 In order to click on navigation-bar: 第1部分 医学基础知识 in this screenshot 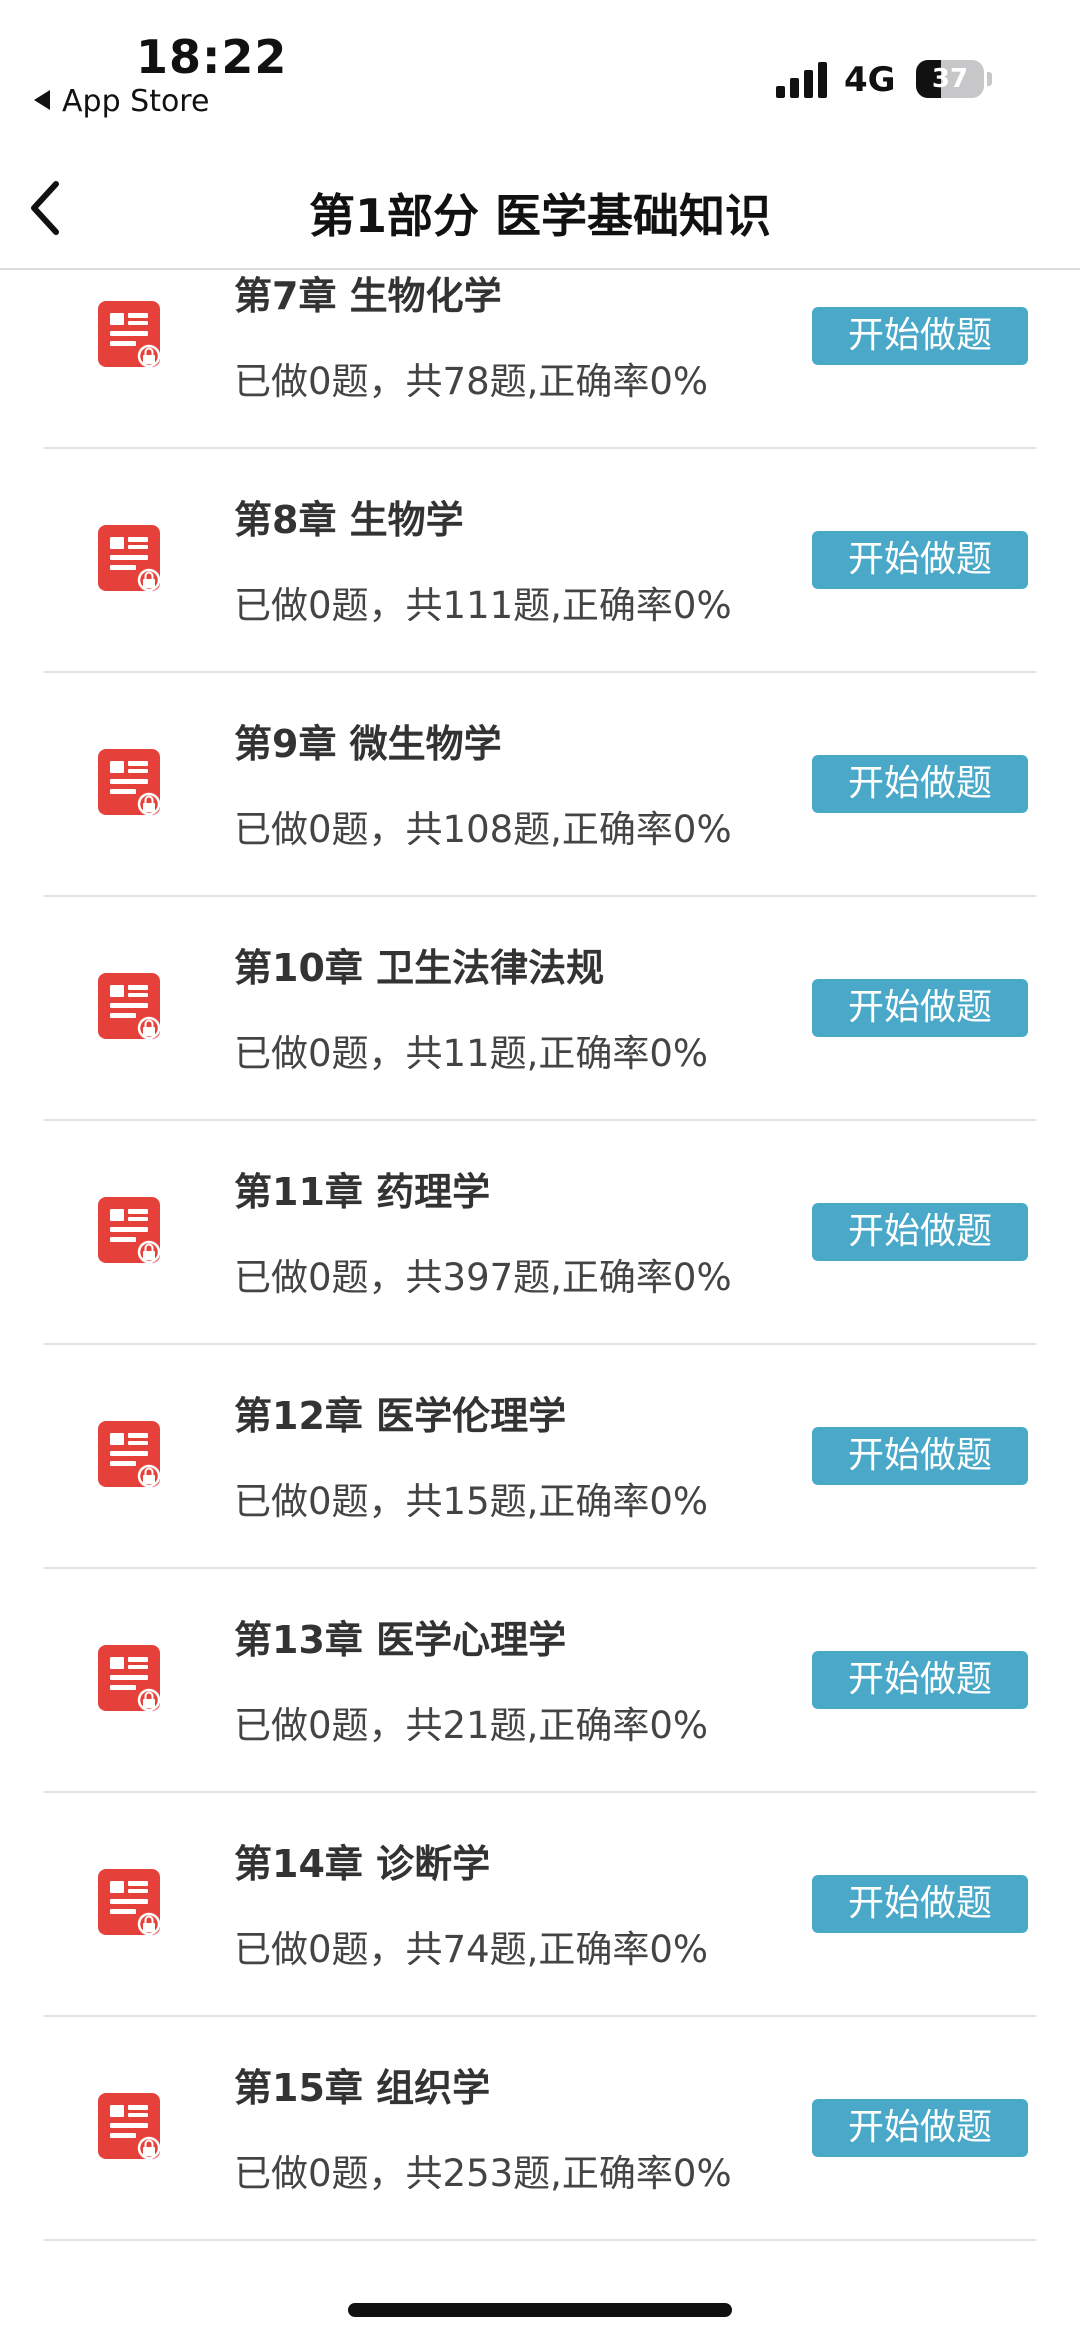, I will do `click(540, 210)`.